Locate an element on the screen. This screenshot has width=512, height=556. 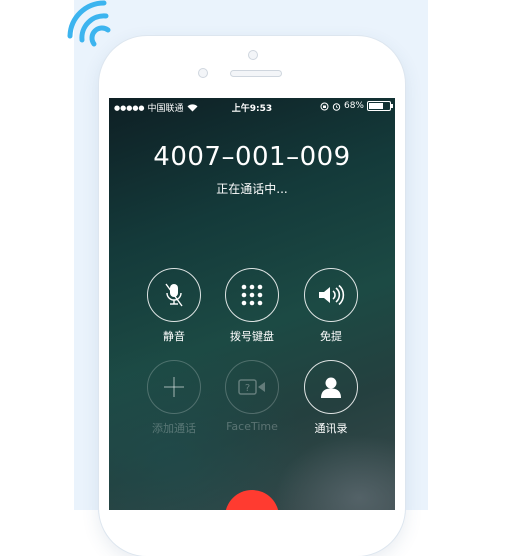
add-call-button: 添加通话 is located at coordinates (174, 398).